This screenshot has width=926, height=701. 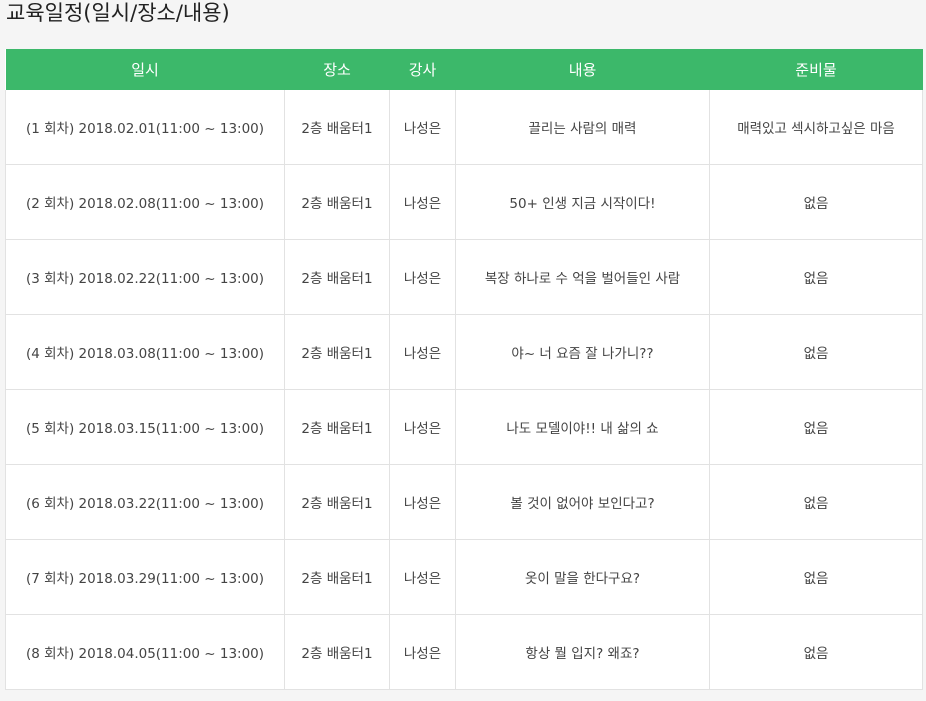 What do you see at coordinates (145, 352) in the screenshot?
I see `cell-datetime: (4 회차) 2018.03.08(11:00 ~ 13:00)` at bounding box center [145, 352].